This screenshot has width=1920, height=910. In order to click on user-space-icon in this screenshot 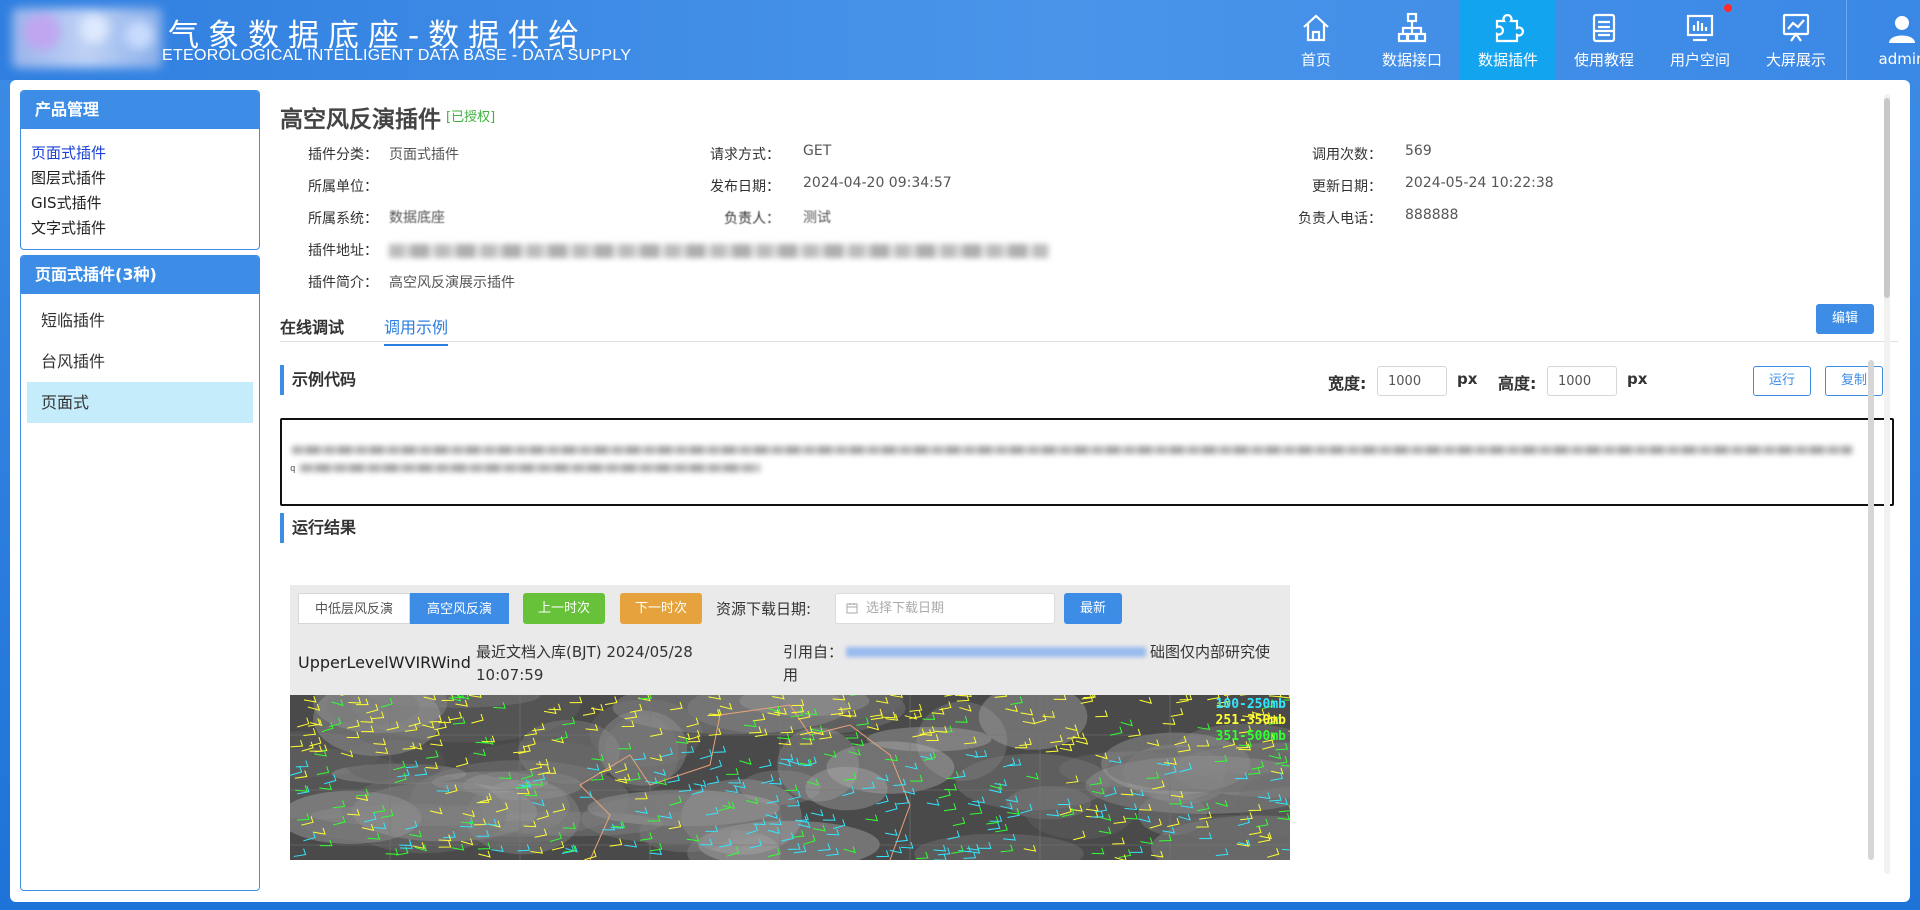, I will do `click(1700, 27)`.